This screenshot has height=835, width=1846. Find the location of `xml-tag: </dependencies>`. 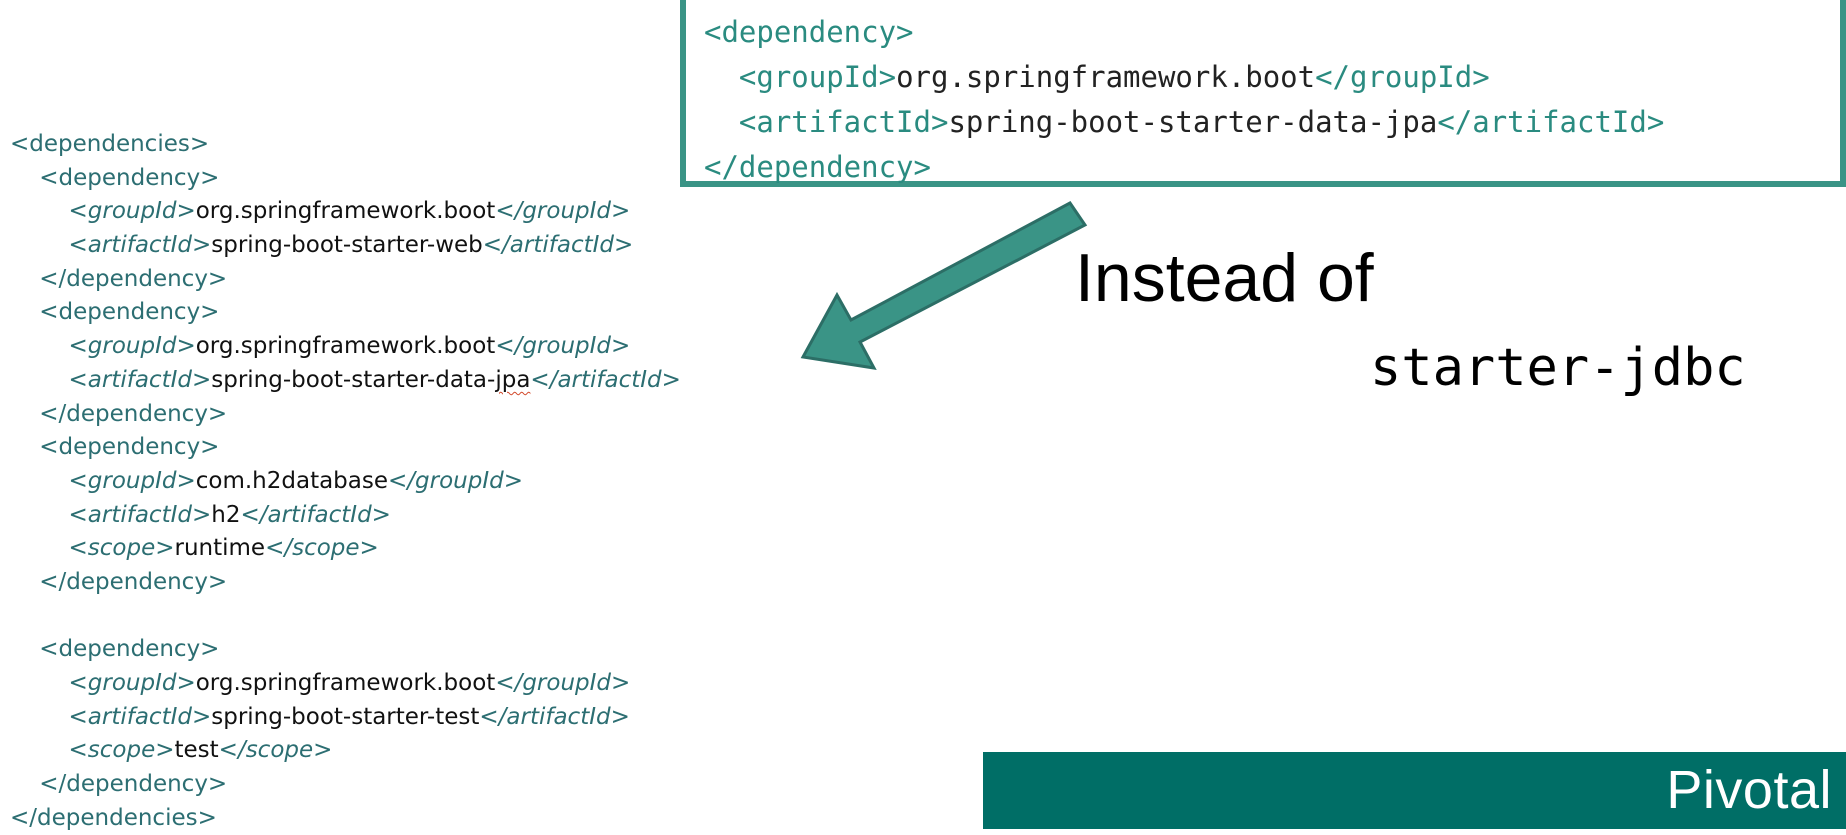

xml-tag: </dependencies> is located at coordinates (113, 817).